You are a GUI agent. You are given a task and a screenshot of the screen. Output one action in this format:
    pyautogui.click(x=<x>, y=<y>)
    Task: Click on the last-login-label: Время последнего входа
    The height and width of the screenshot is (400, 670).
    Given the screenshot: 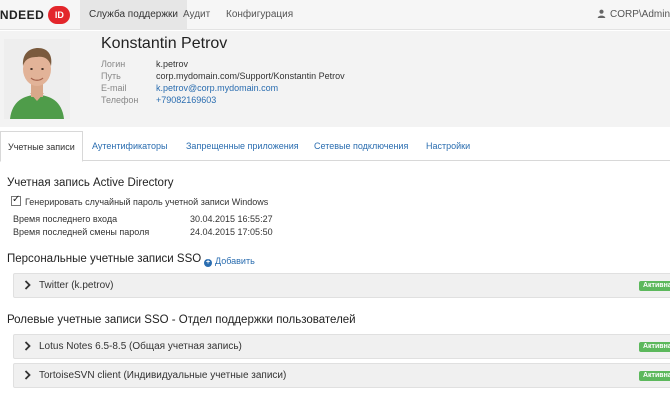 What is the action you would take?
    pyautogui.click(x=65, y=219)
    